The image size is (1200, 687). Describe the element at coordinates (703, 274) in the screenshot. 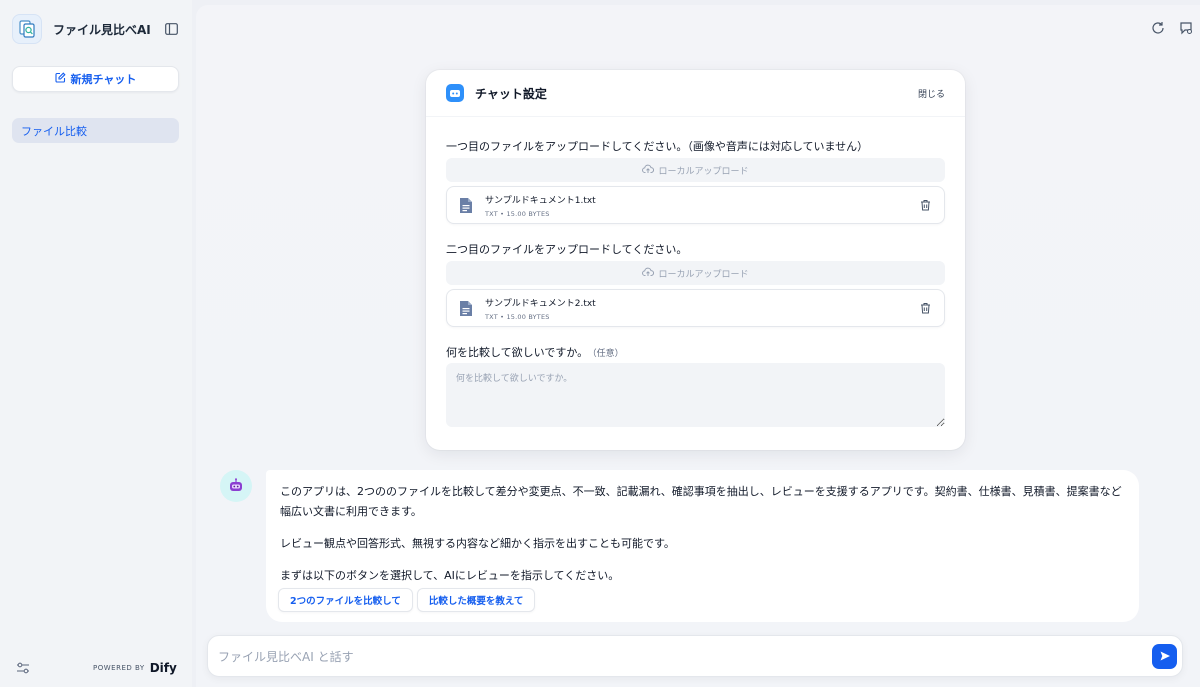

I see `file2-upload-label: ローカルアップロード` at that location.